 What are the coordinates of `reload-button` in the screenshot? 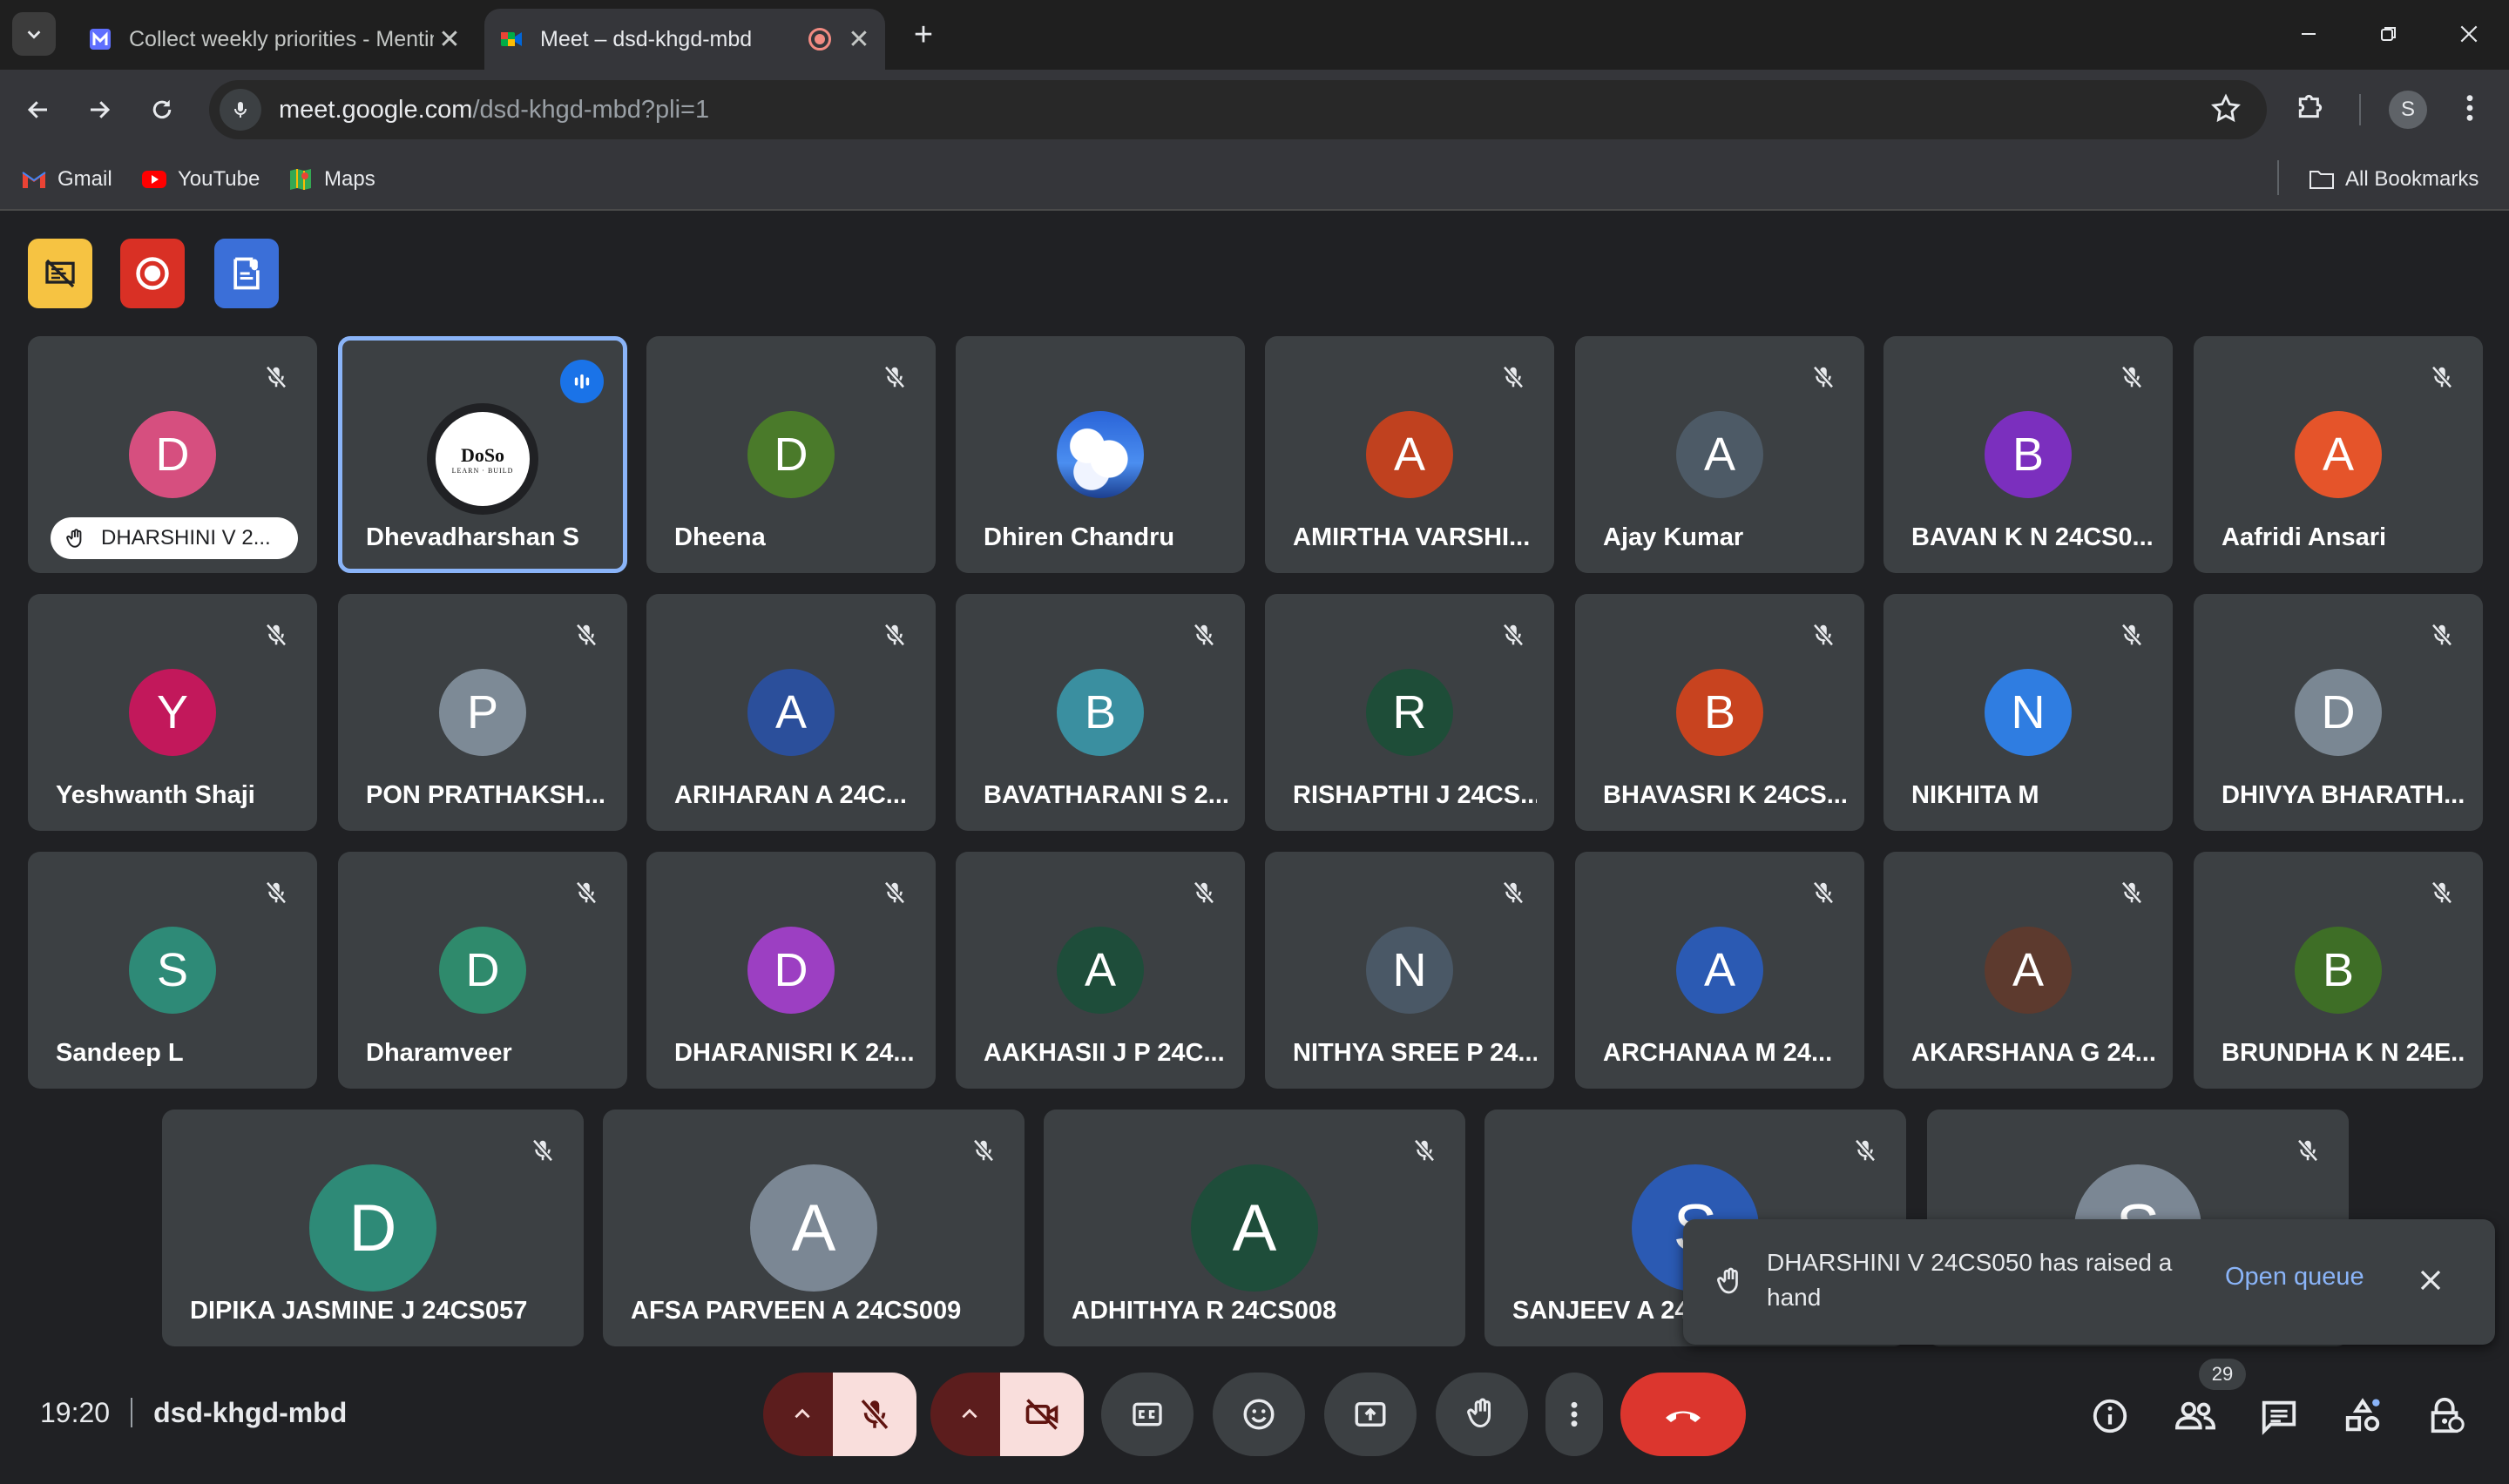 It's located at (162, 110).